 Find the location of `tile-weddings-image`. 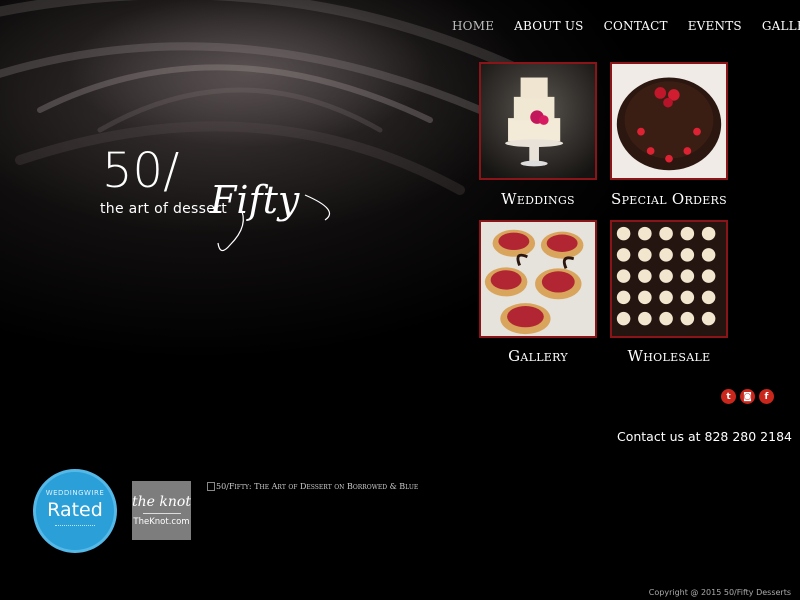

tile-weddings-image is located at coordinates (538, 121).